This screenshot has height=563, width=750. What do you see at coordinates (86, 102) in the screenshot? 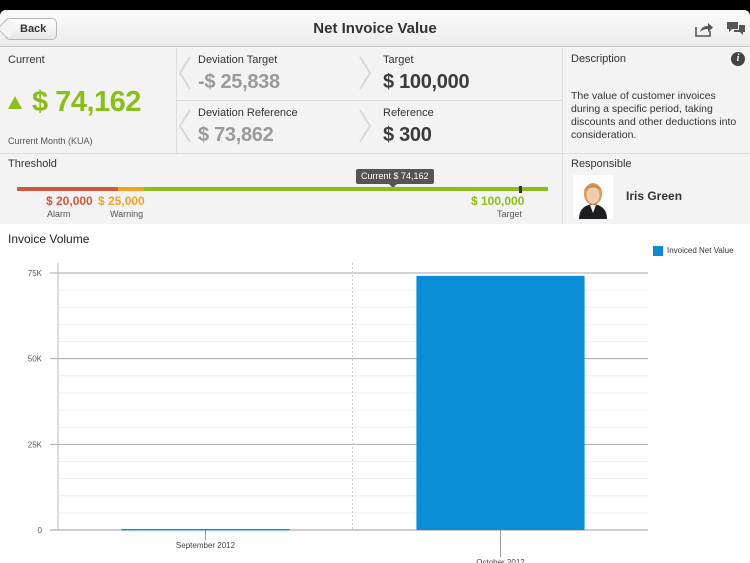
I see `current-value: $ 74,162` at bounding box center [86, 102].